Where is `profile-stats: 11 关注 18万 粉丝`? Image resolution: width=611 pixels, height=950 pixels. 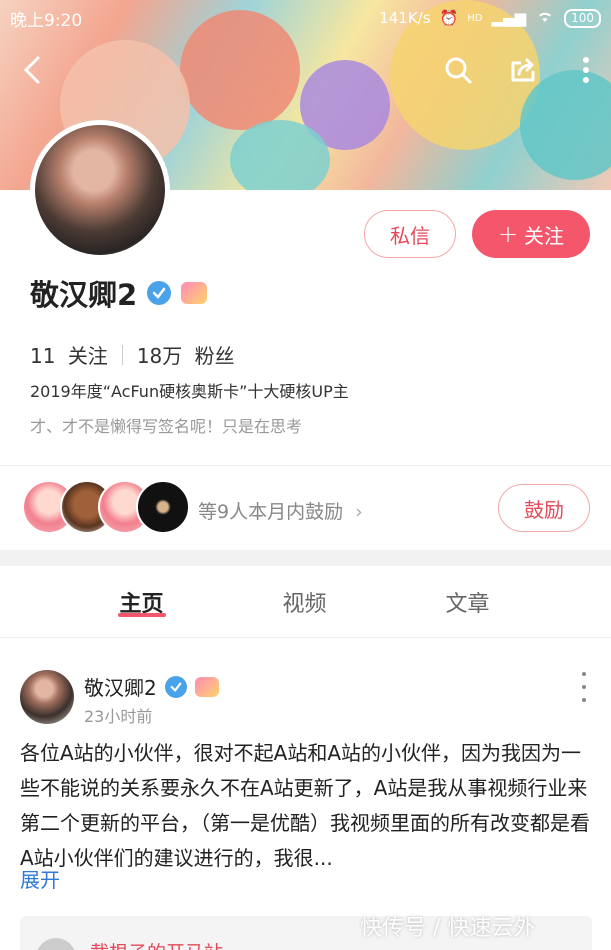 profile-stats: 11 关注 18万 粉丝 is located at coordinates (132, 354).